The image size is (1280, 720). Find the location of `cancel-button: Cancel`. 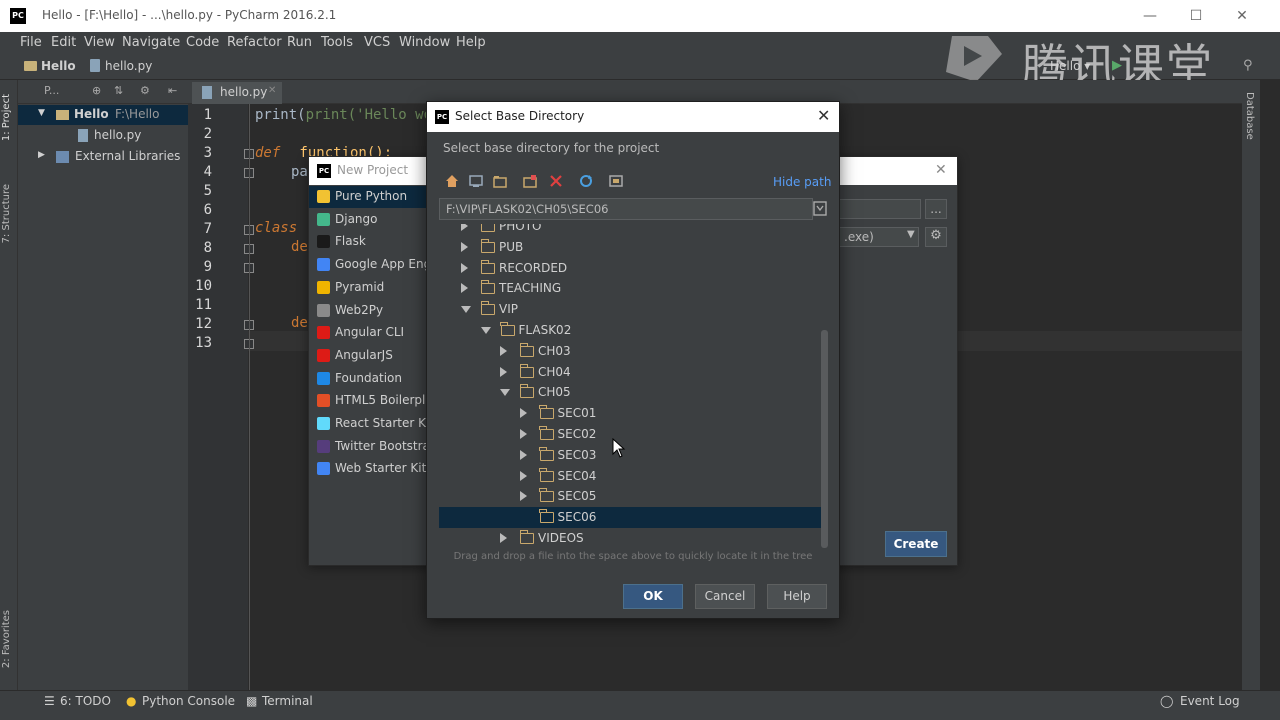

cancel-button: Cancel is located at coordinates (725, 596).